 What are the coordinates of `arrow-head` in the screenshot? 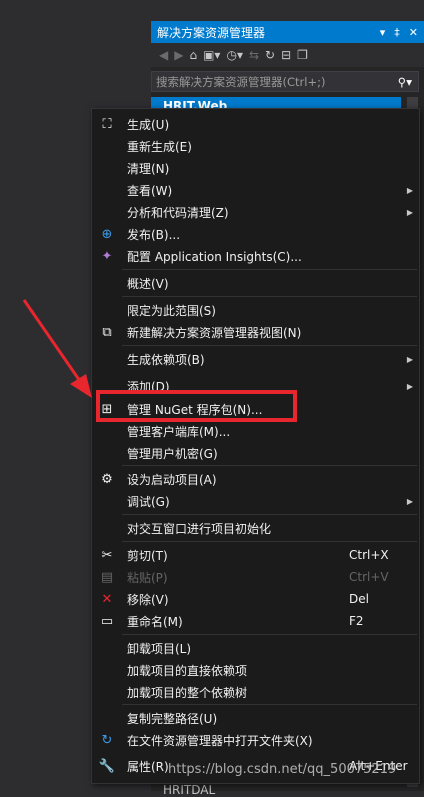 It's located at (81, 386).